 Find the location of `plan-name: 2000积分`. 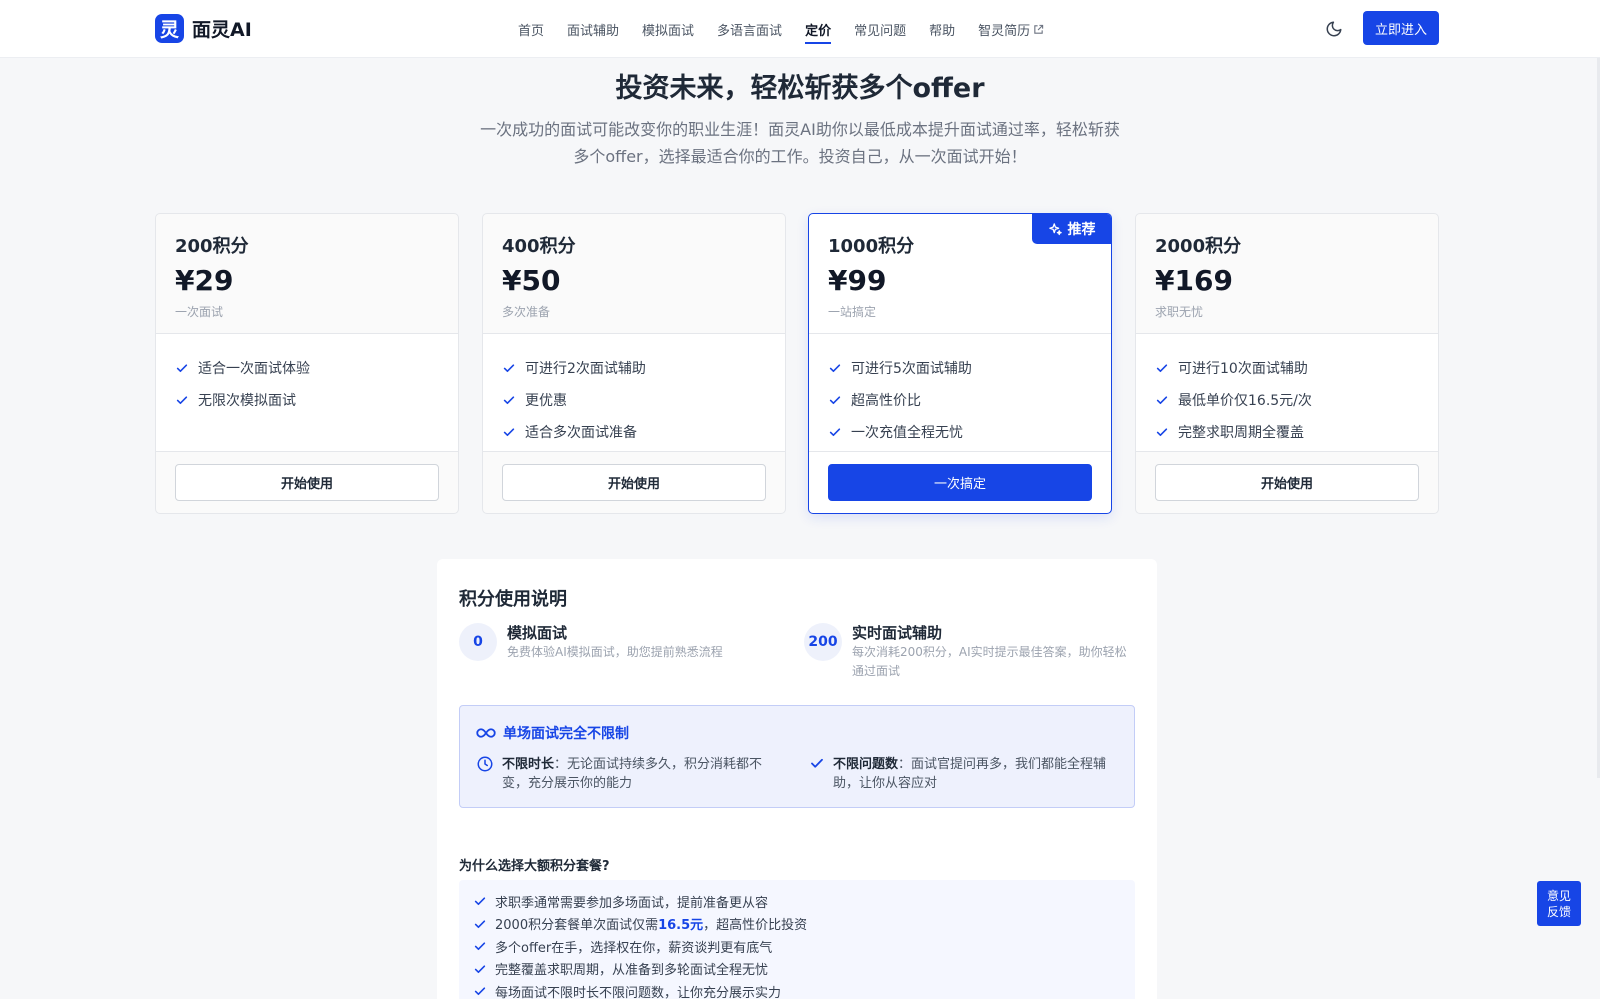

plan-name: 2000积分 is located at coordinates (1198, 246).